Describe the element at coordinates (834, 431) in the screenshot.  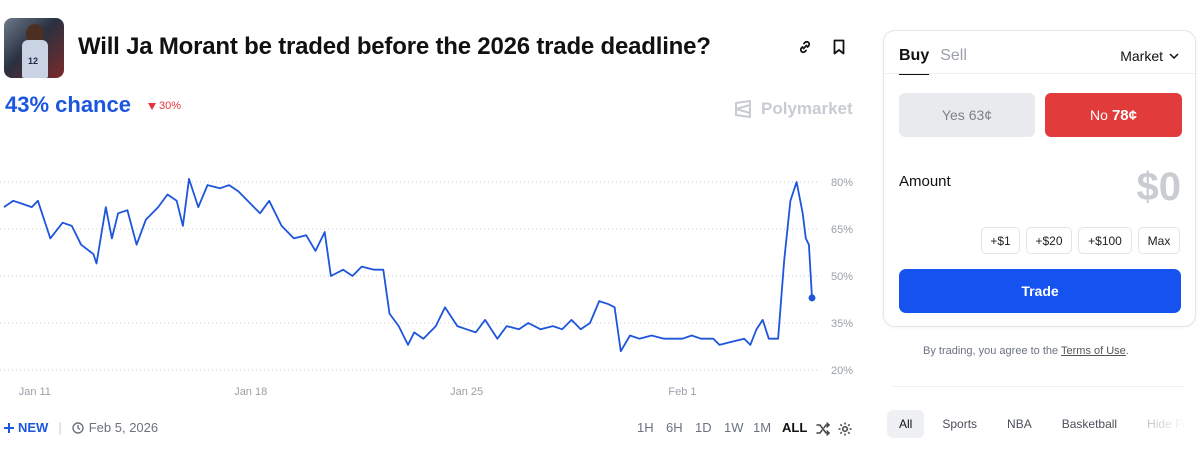
I see `chart-tools` at that location.